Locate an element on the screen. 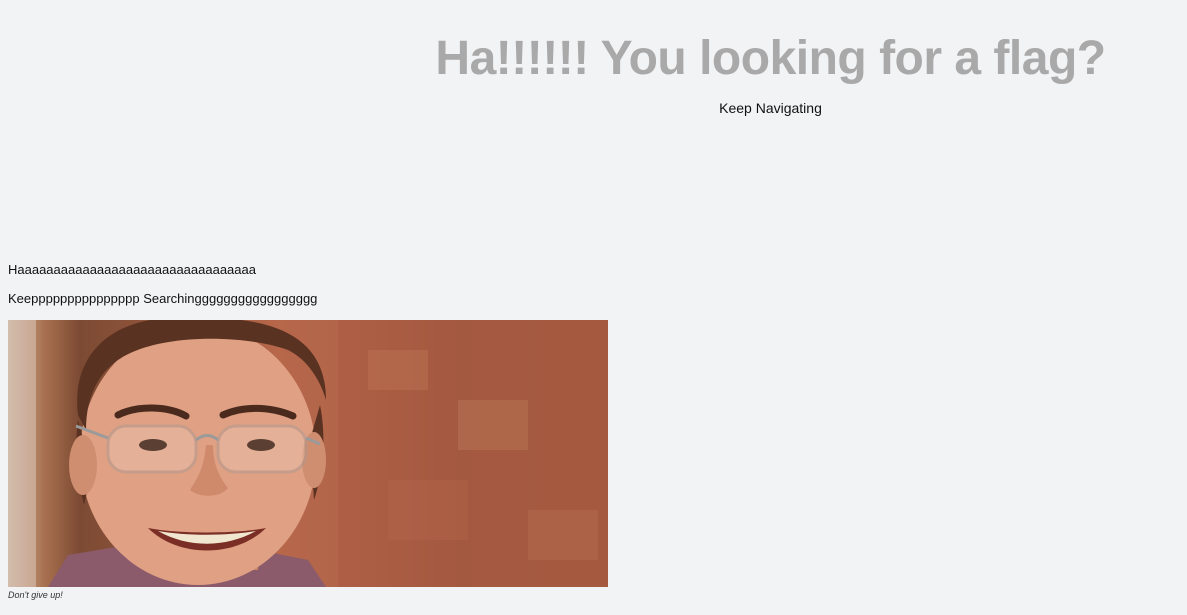 This screenshot has height=615, width=1187. page-title: Ha!!!!!! You looking for a flag? is located at coordinates (770, 58).